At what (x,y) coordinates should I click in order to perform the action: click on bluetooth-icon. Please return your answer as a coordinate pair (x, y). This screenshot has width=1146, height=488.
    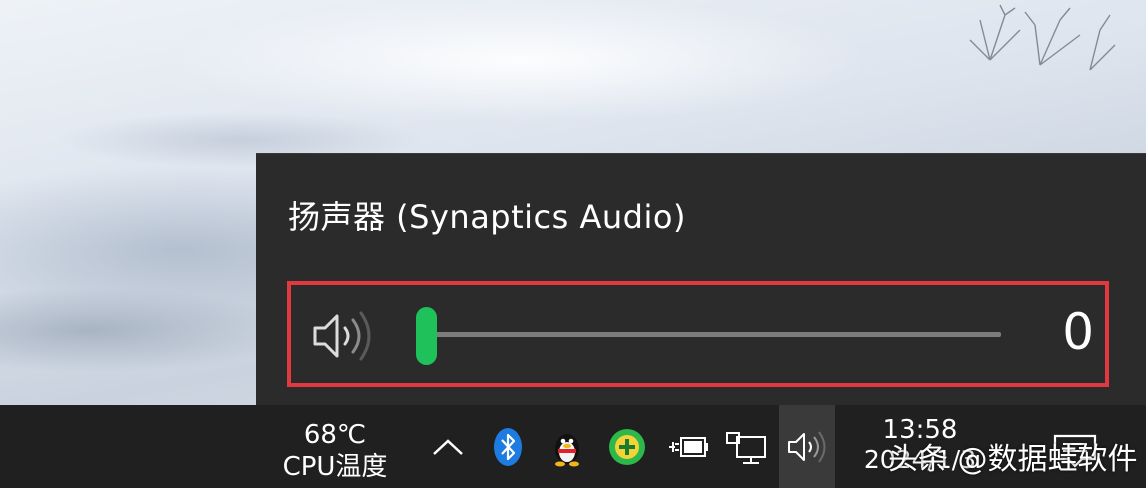
    Looking at the image, I should click on (508, 447).